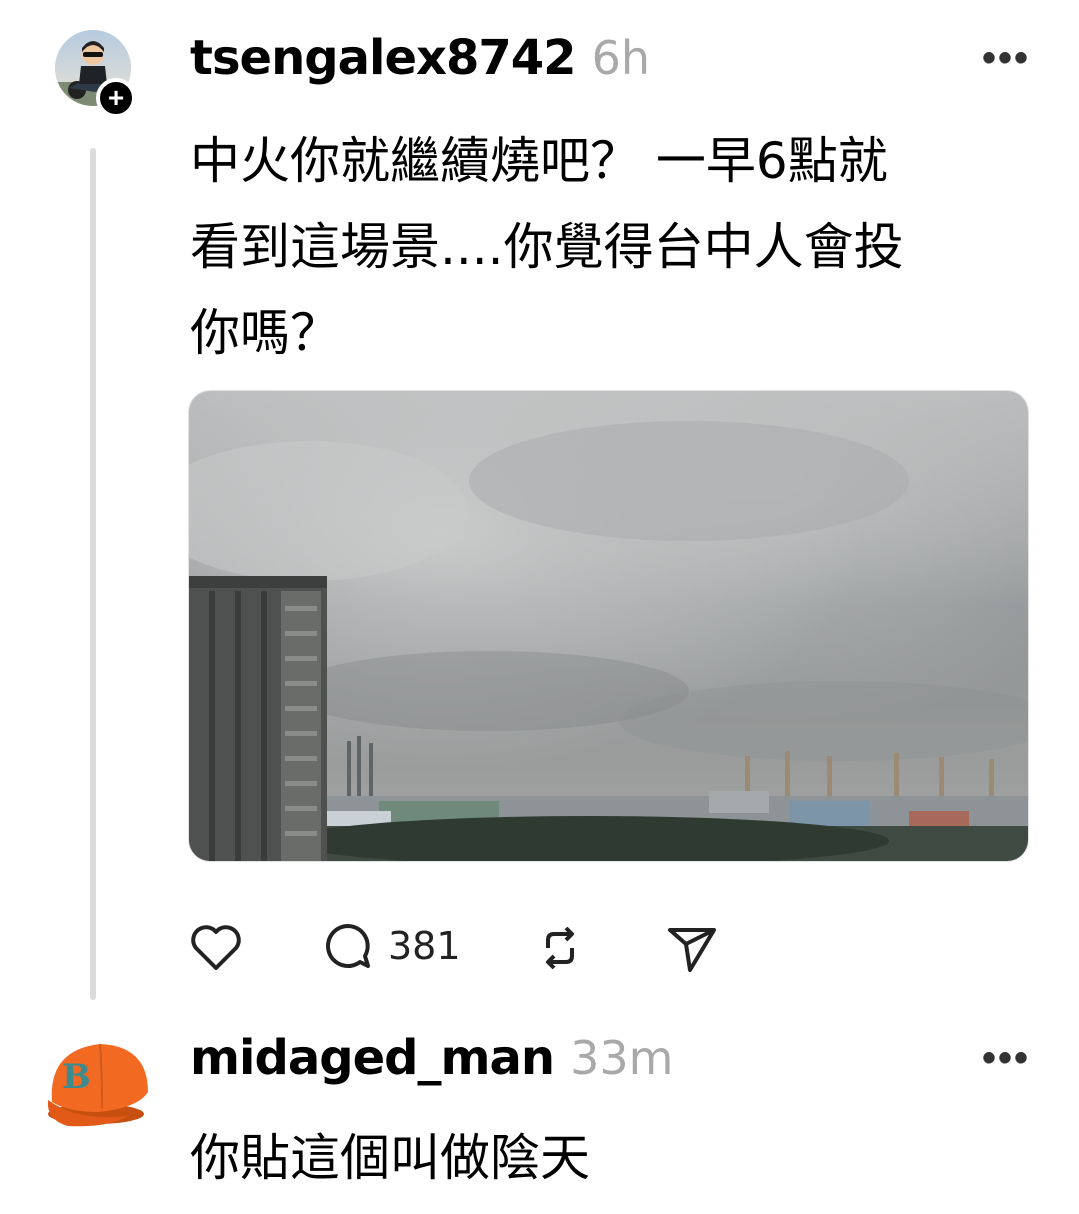  I want to click on post-username: tsengalex8742, so click(383, 58).